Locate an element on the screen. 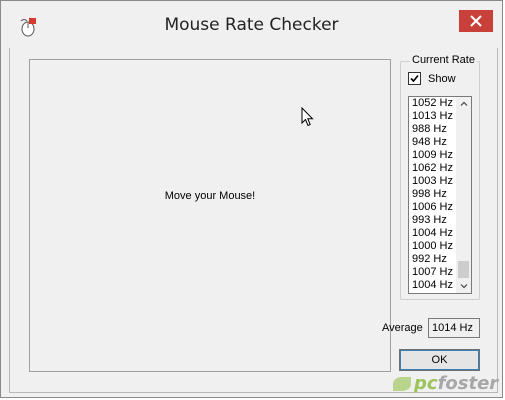 The width and height of the screenshot is (505, 400). close-button is located at coordinates (476, 21).